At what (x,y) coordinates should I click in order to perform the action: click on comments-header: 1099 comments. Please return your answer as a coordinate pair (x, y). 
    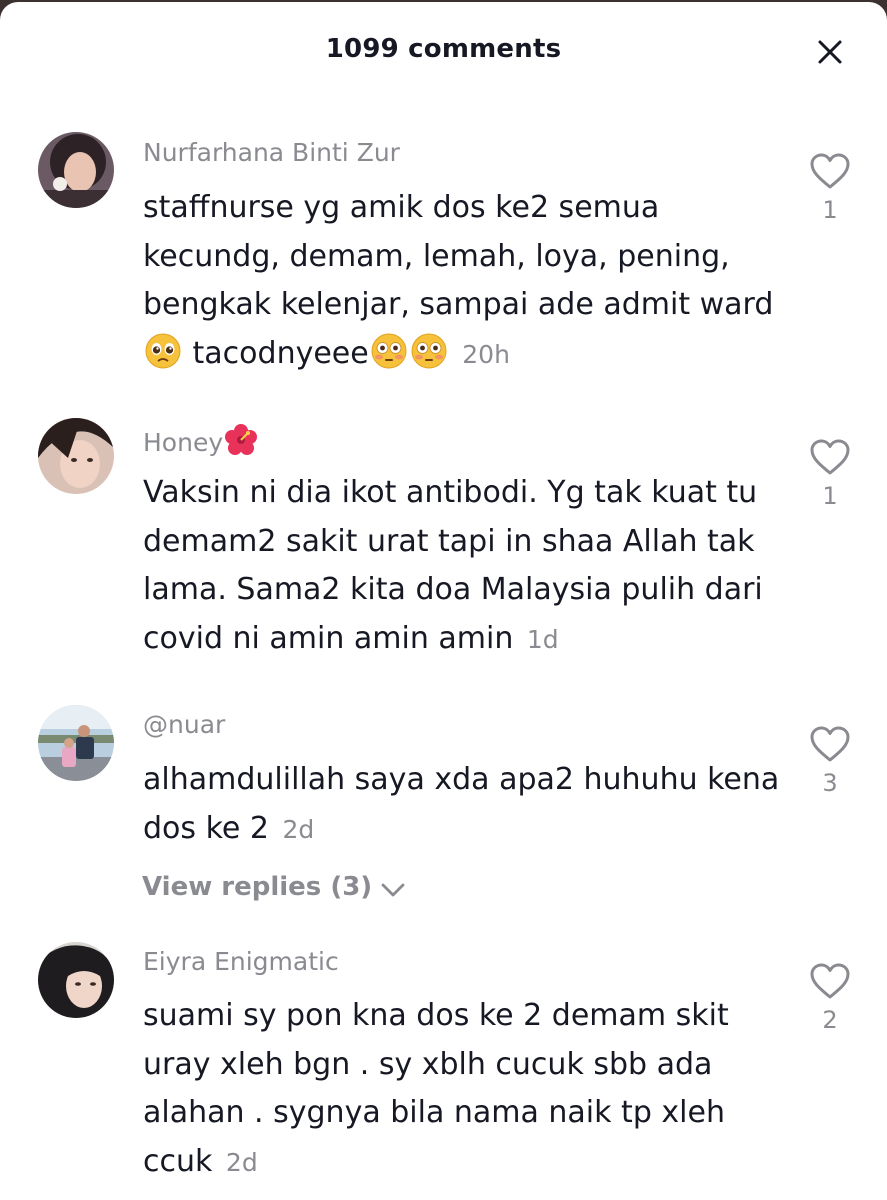
    Looking at the image, I should click on (443, 50).